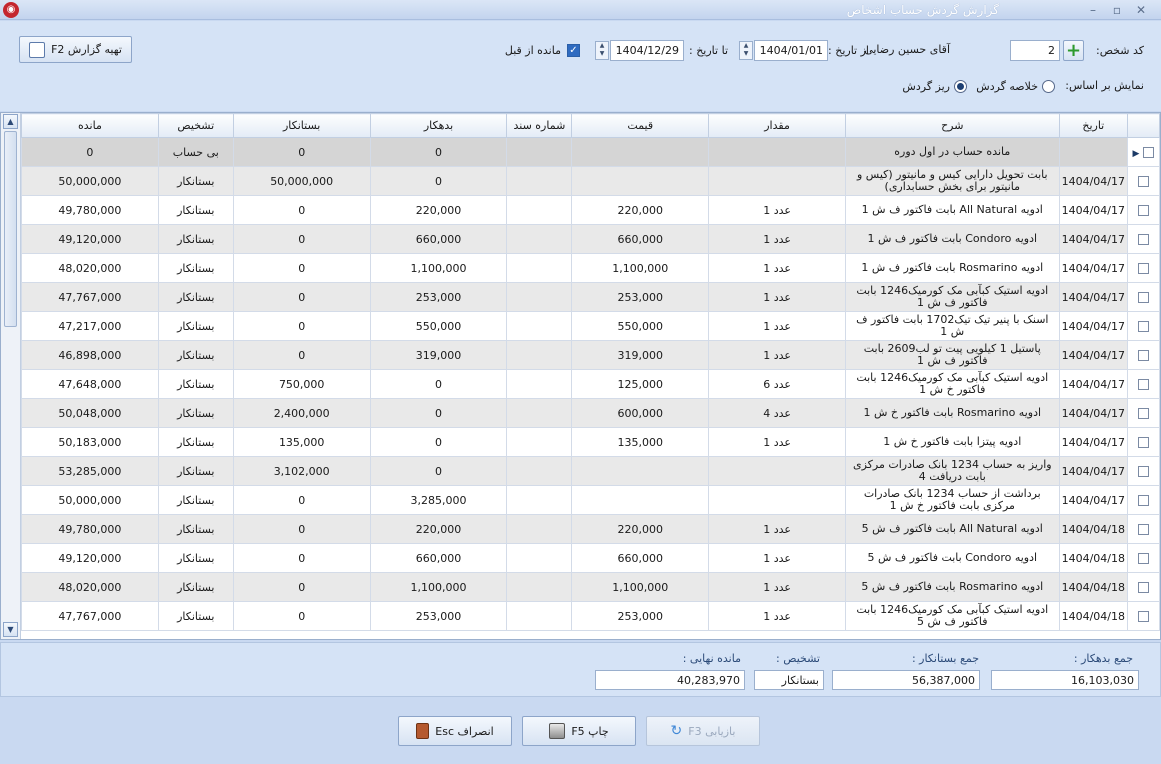  Describe the element at coordinates (10, 121) in the screenshot. I see `scroll-up-button: ▲` at that location.